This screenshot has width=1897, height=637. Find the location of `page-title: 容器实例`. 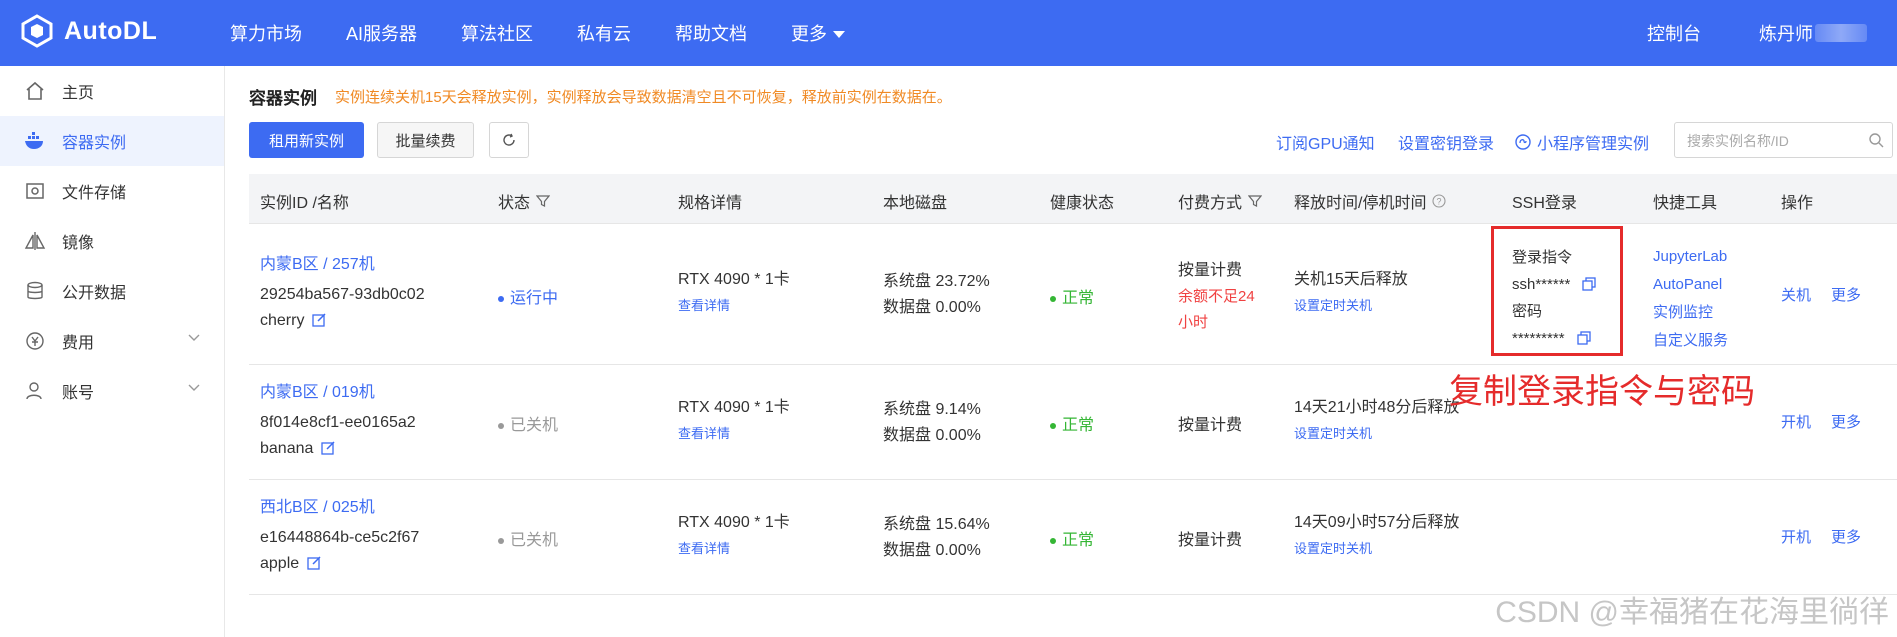

page-title: 容器实例 is located at coordinates (283, 98).